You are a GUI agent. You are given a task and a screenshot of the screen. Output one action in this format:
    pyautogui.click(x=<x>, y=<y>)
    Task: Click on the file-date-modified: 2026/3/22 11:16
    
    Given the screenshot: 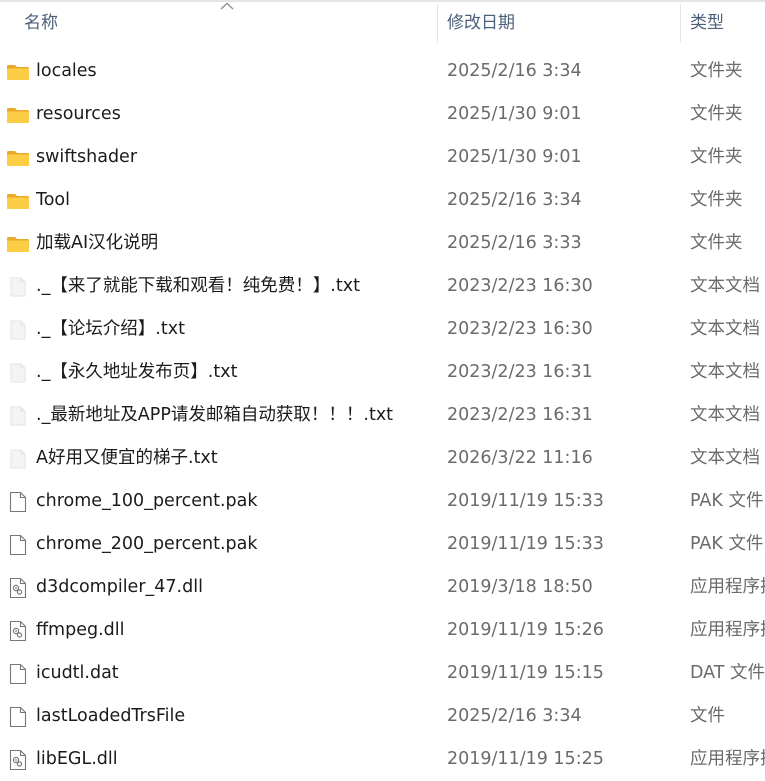 What is the action you would take?
    pyautogui.click(x=520, y=458)
    